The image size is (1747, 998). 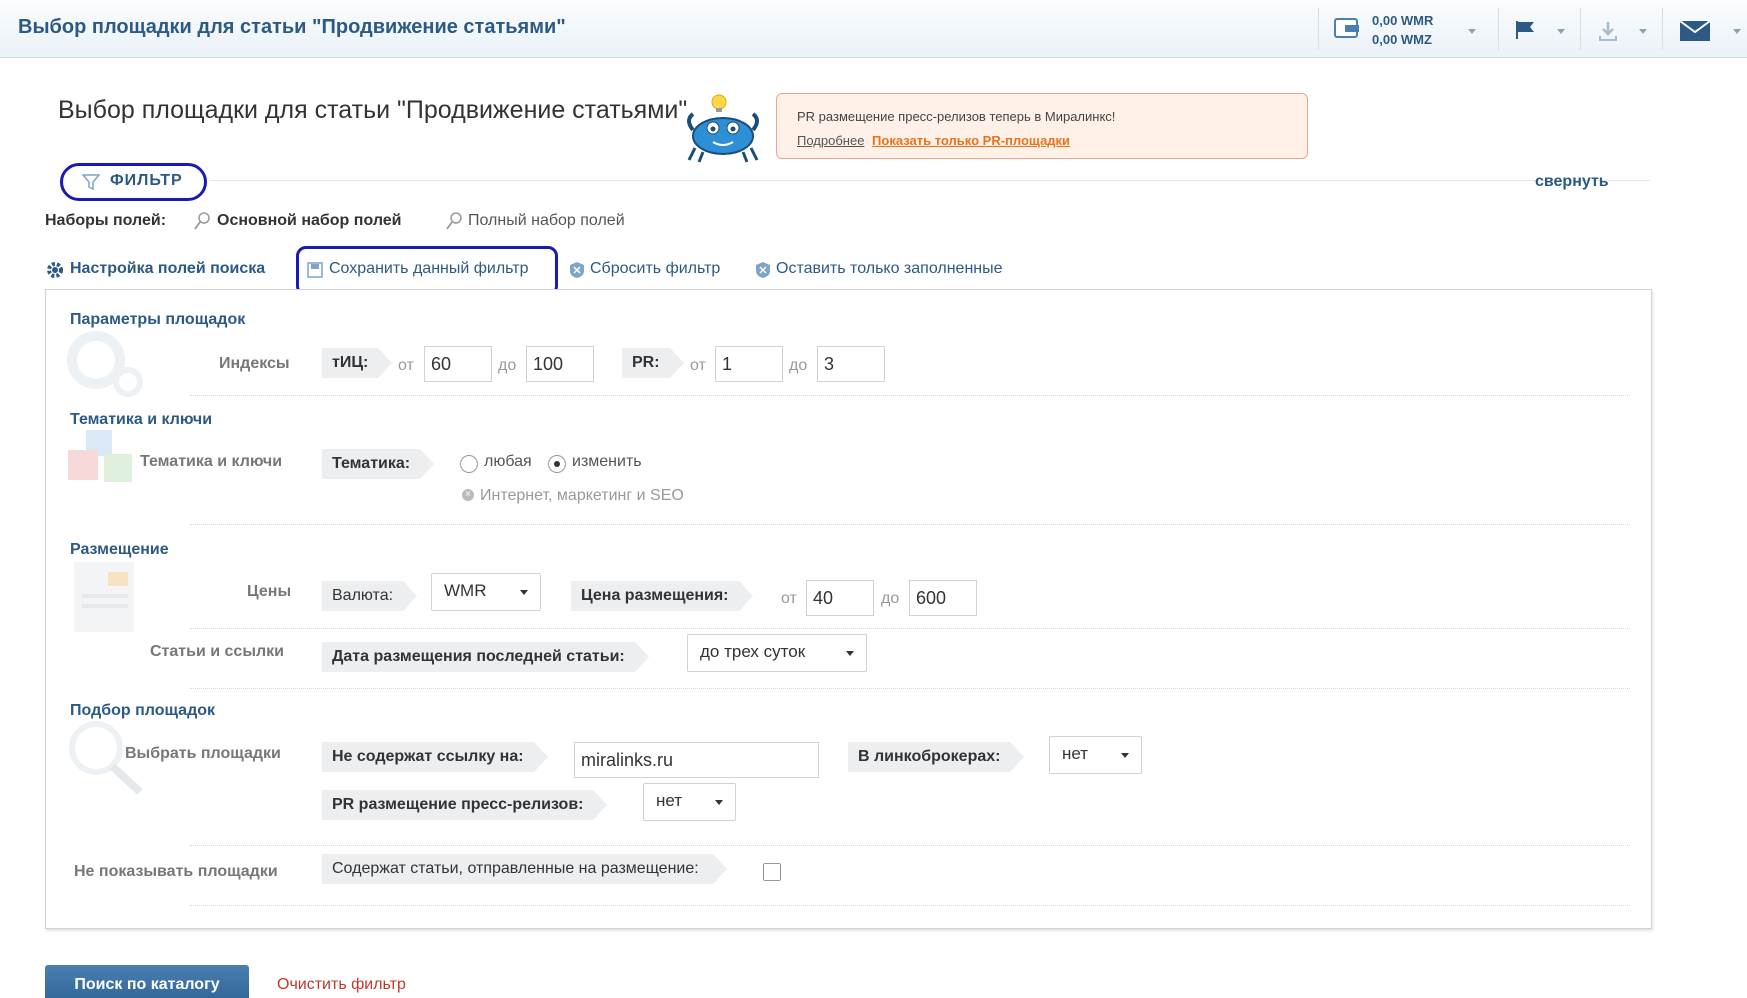 What do you see at coordinates (269, 591) in the screenshot?
I see `row-label-prices: Цены` at bounding box center [269, 591].